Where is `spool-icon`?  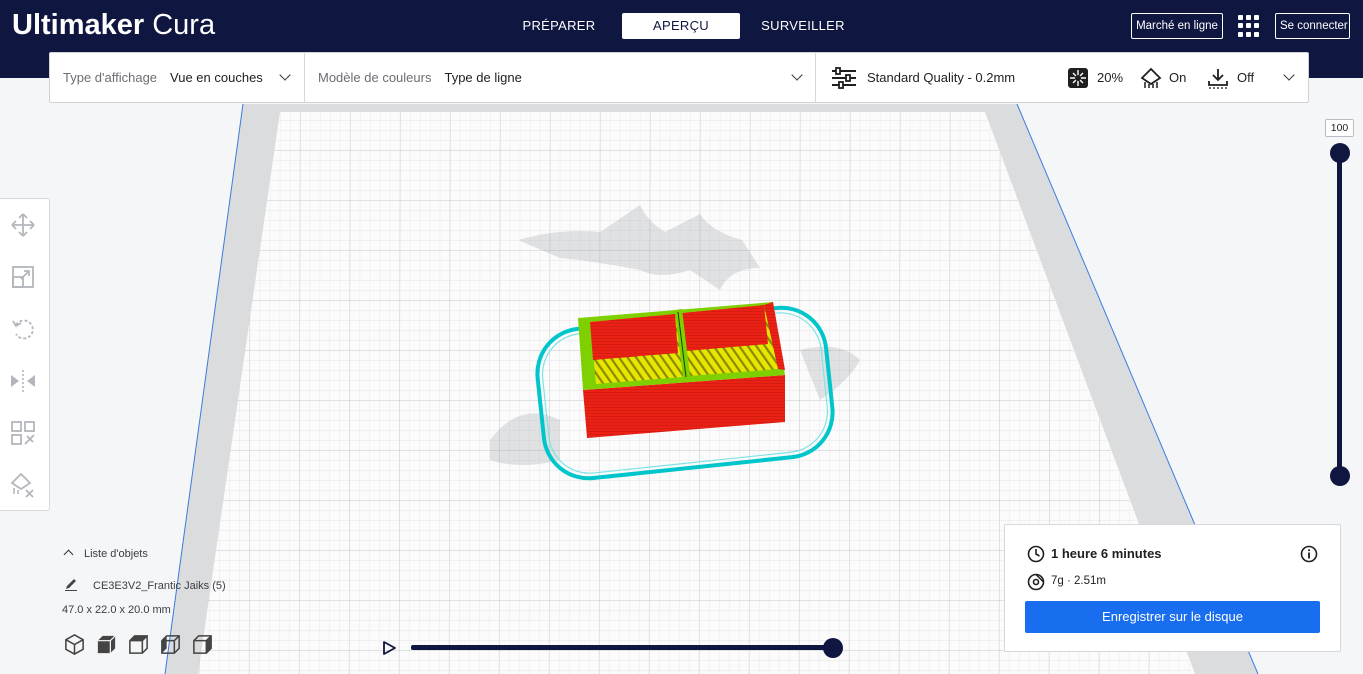 spool-icon is located at coordinates (1036, 582).